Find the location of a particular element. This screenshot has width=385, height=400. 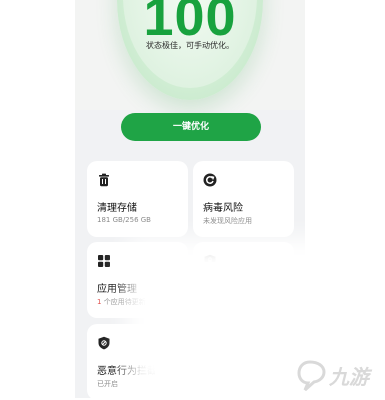

svg-text: 九游 is located at coordinates (350, 377).